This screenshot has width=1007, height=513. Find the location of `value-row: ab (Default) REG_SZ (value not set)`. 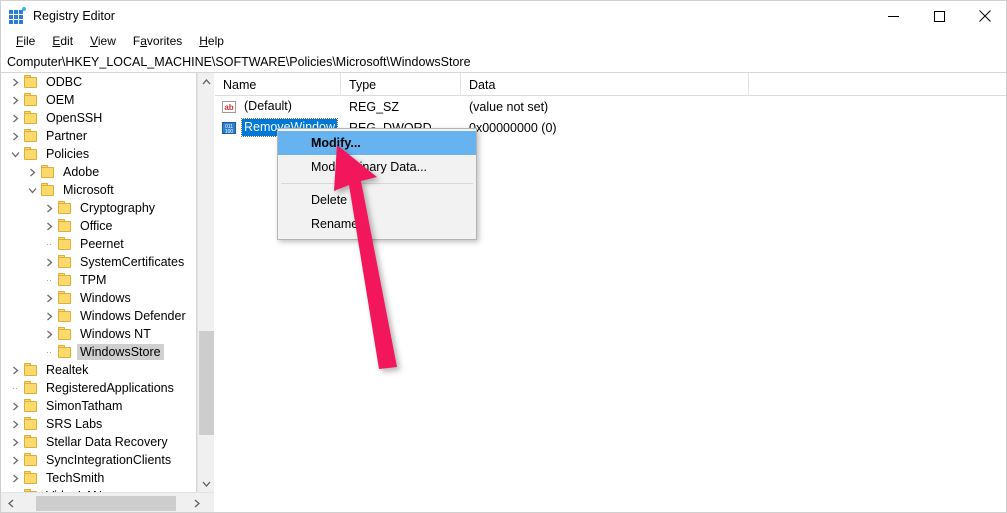

value-row: ab (Default) REG_SZ (value not set) is located at coordinates (610, 106).